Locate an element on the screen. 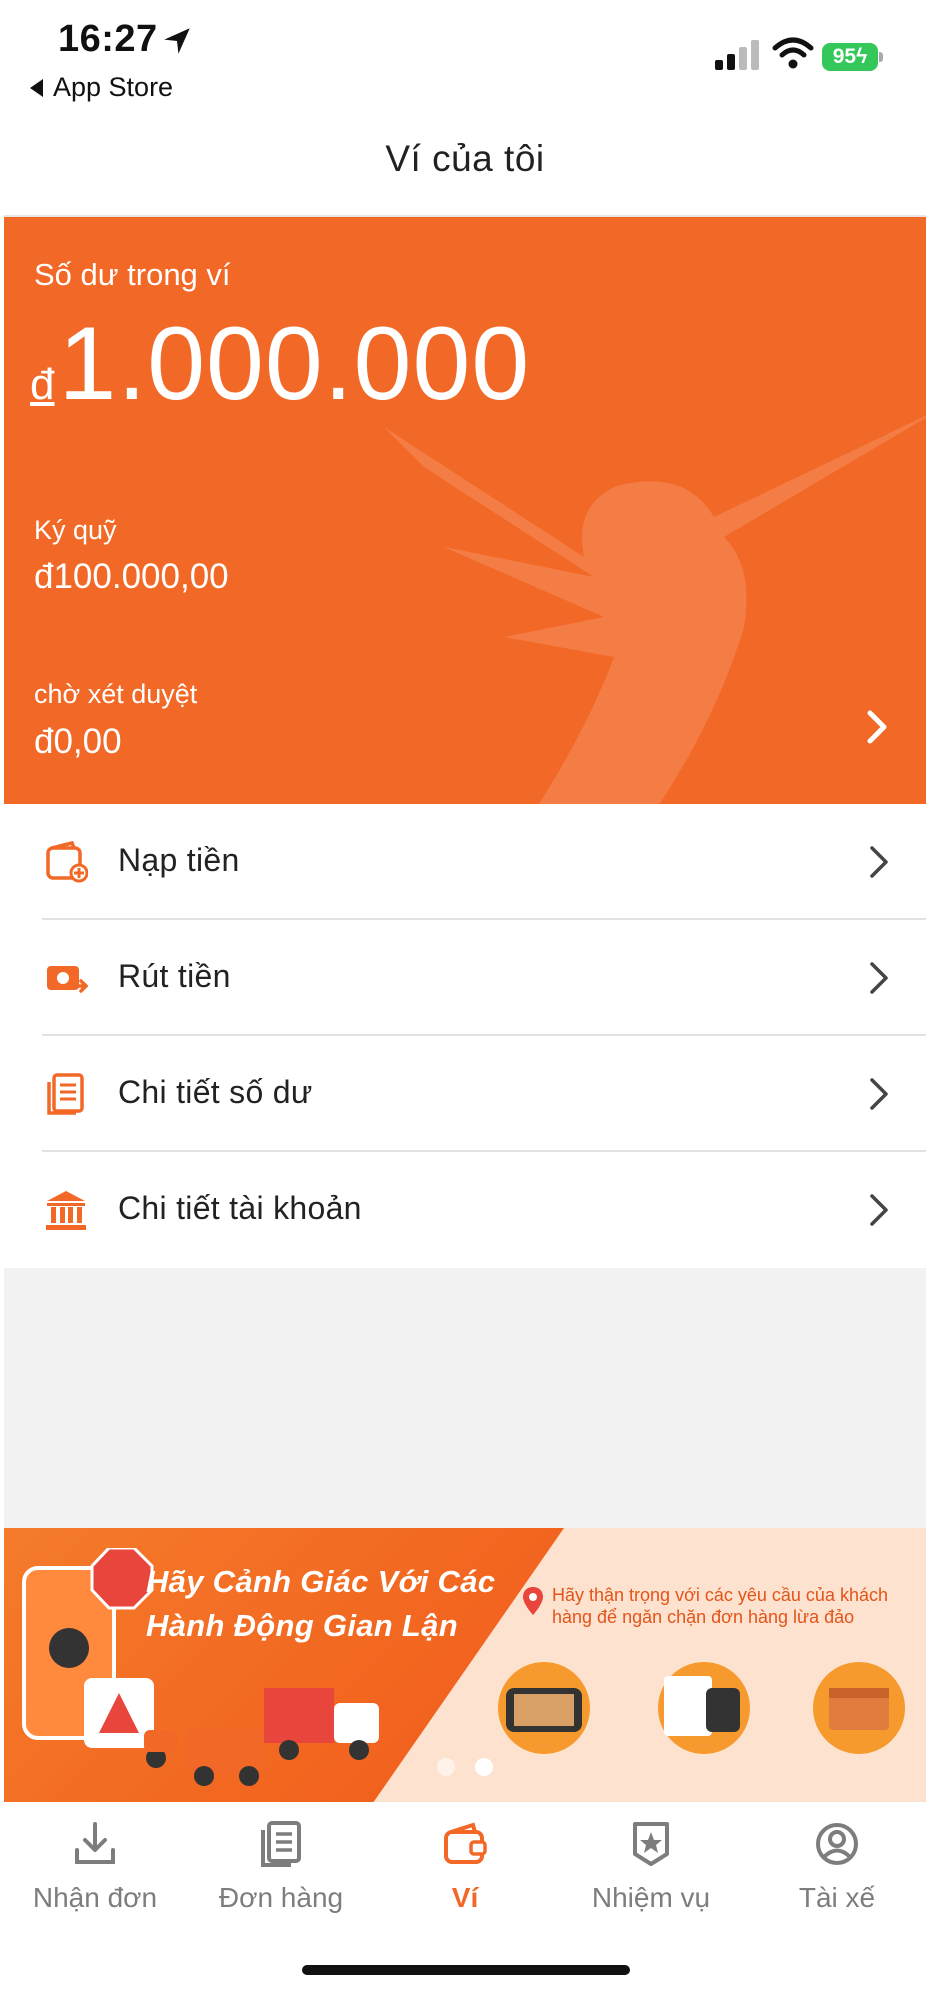  empty-content-area is located at coordinates (465, 1398).